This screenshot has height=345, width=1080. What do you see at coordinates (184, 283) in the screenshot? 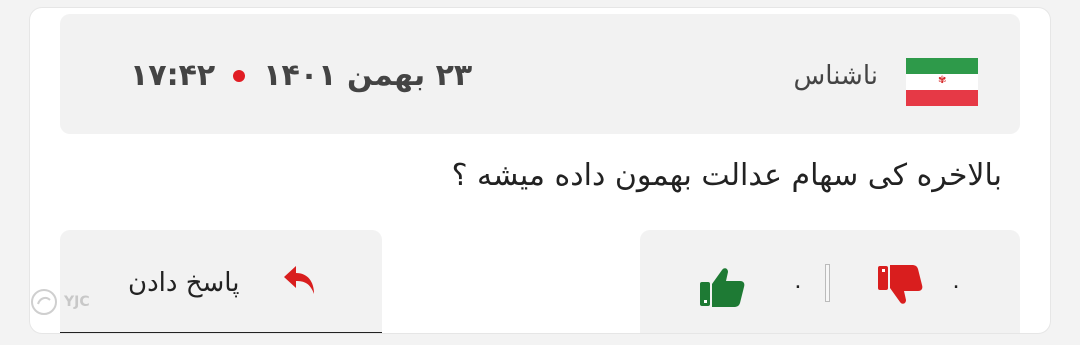
I see `reply-label: پاسخ دادن` at bounding box center [184, 283].